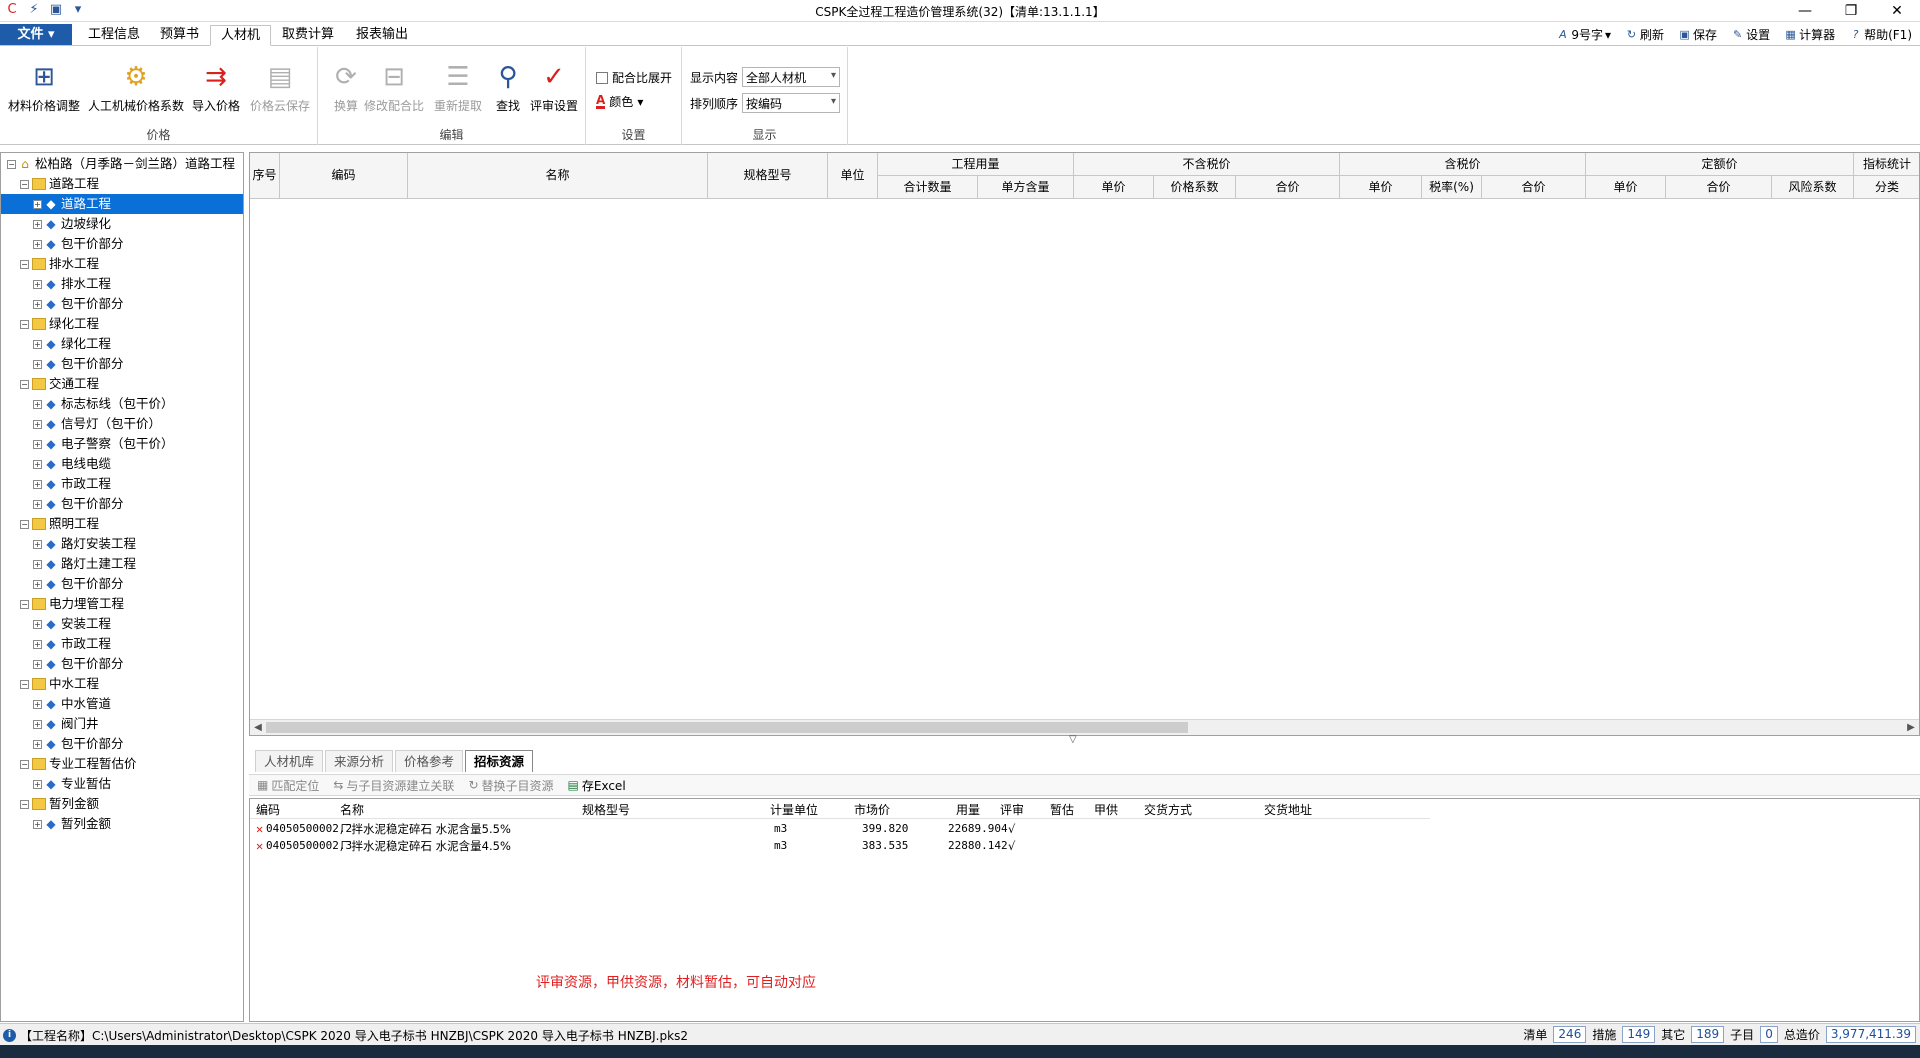  I want to click on close-button: ✕, so click(1897, 11).